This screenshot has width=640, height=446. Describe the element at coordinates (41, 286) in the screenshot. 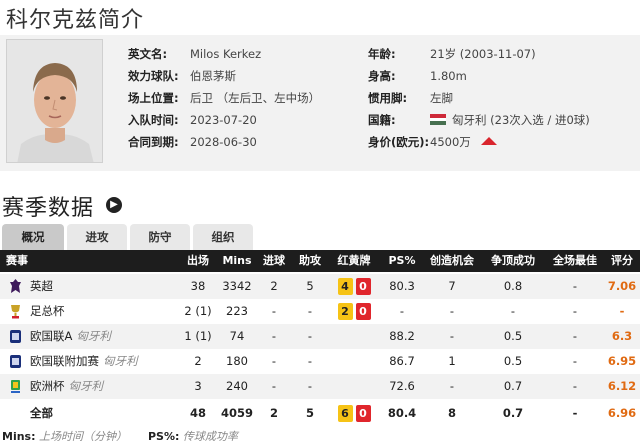

I see `competition-name: 英超` at that location.